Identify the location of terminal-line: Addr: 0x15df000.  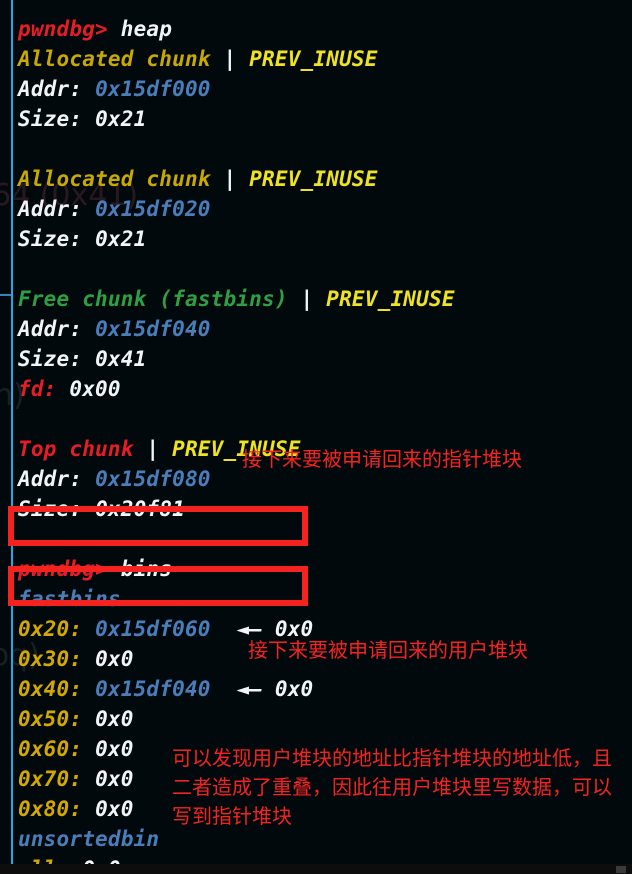
(236, 89).